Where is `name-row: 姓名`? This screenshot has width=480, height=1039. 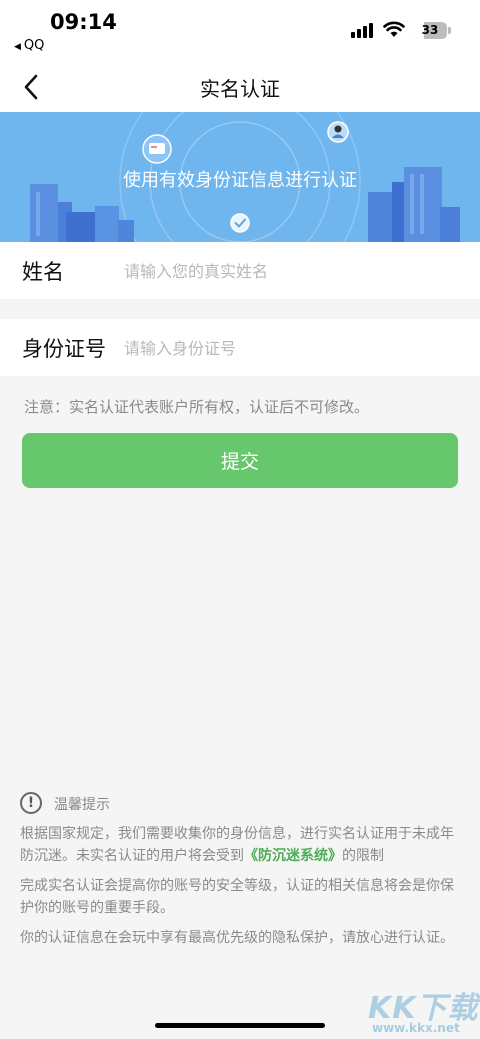 name-row: 姓名 is located at coordinates (240, 270).